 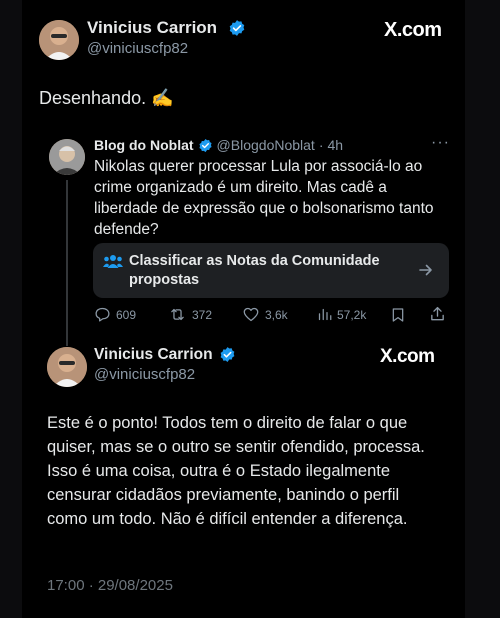 What do you see at coordinates (425, 270) in the screenshot?
I see `arrow-right-icon` at bounding box center [425, 270].